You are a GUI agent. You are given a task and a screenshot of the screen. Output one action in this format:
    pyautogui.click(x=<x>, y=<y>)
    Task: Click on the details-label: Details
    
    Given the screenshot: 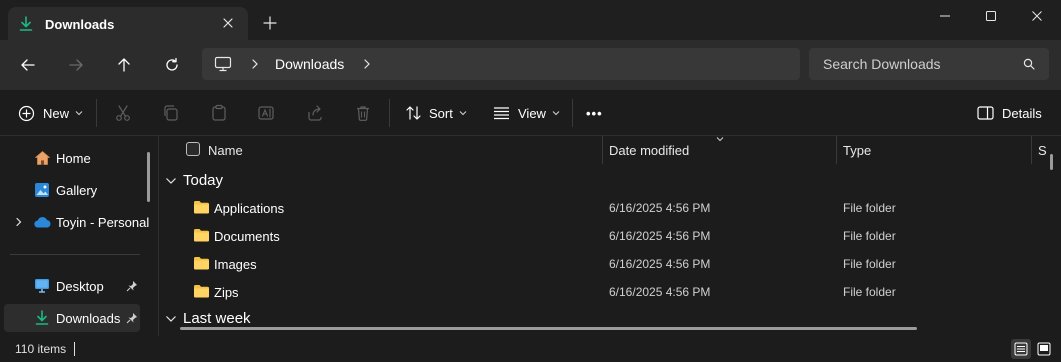 What is the action you would take?
    pyautogui.click(x=1022, y=113)
    